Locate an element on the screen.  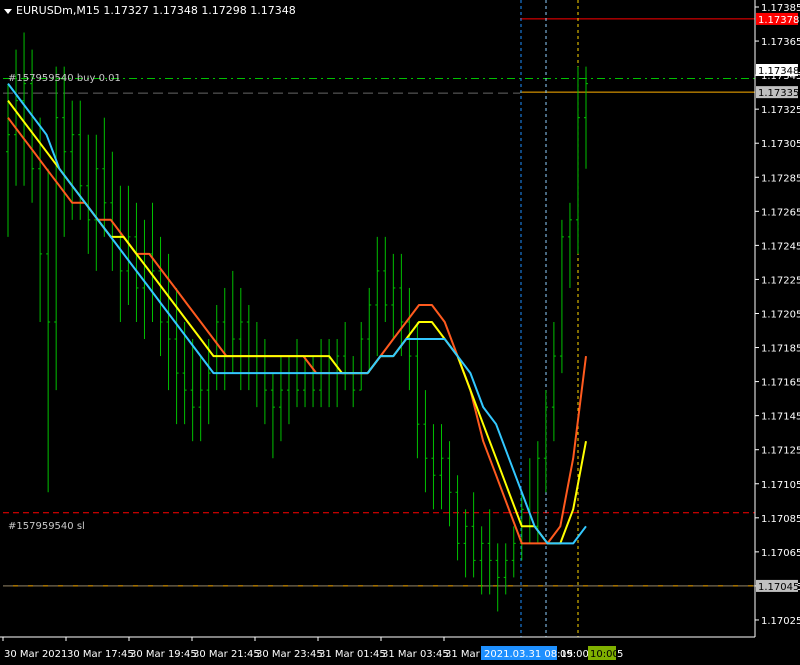
price-tag-label: 1.17335 is located at coordinates (778, 93).